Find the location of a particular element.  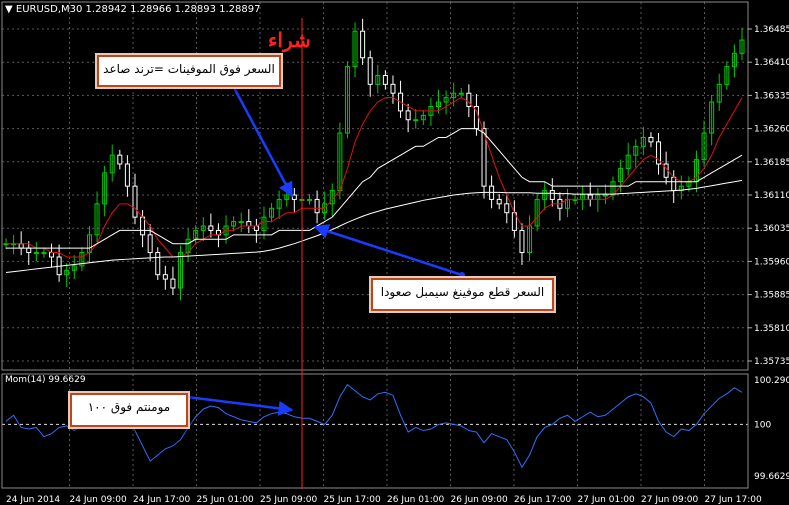

x-tick-label: 25 Jun 09:00 is located at coordinates (288, 500).